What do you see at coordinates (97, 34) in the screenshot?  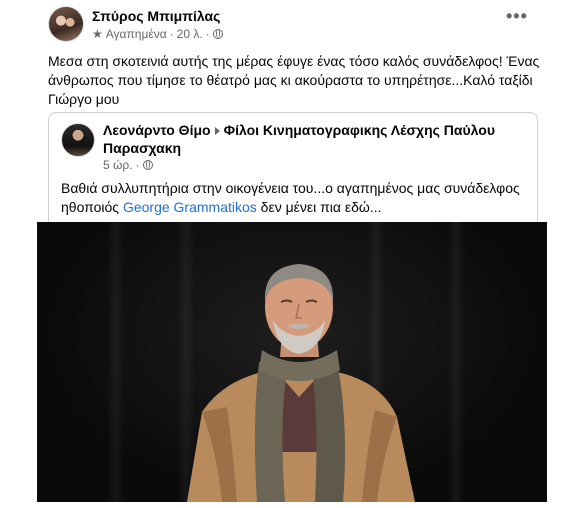 I see `star-icon: ★` at bounding box center [97, 34].